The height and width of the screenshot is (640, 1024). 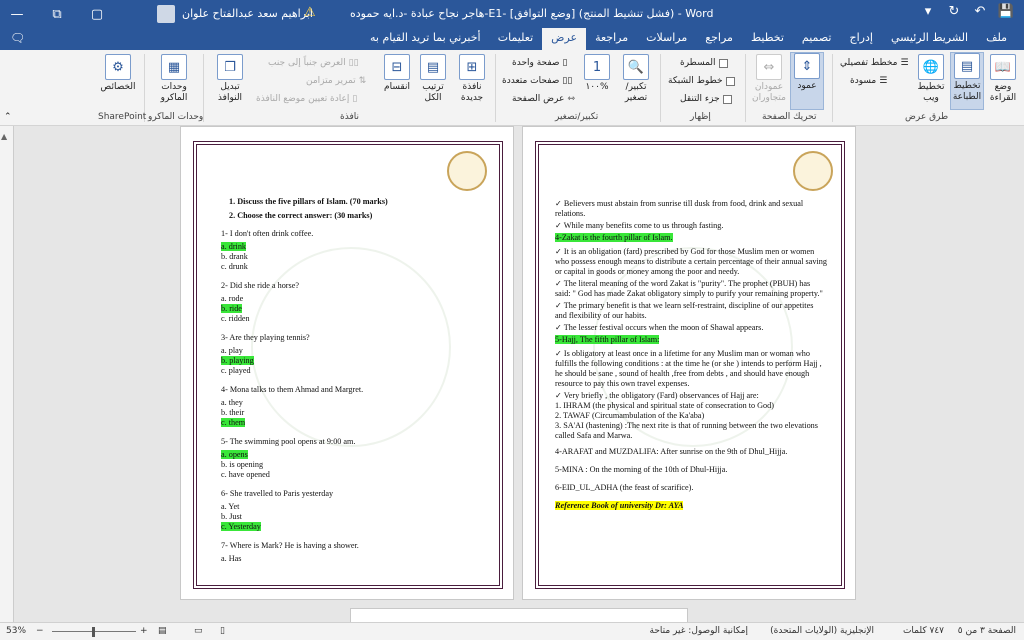 I want to click on web-layout-view-icon: ▭, so click(x=198, y=631).